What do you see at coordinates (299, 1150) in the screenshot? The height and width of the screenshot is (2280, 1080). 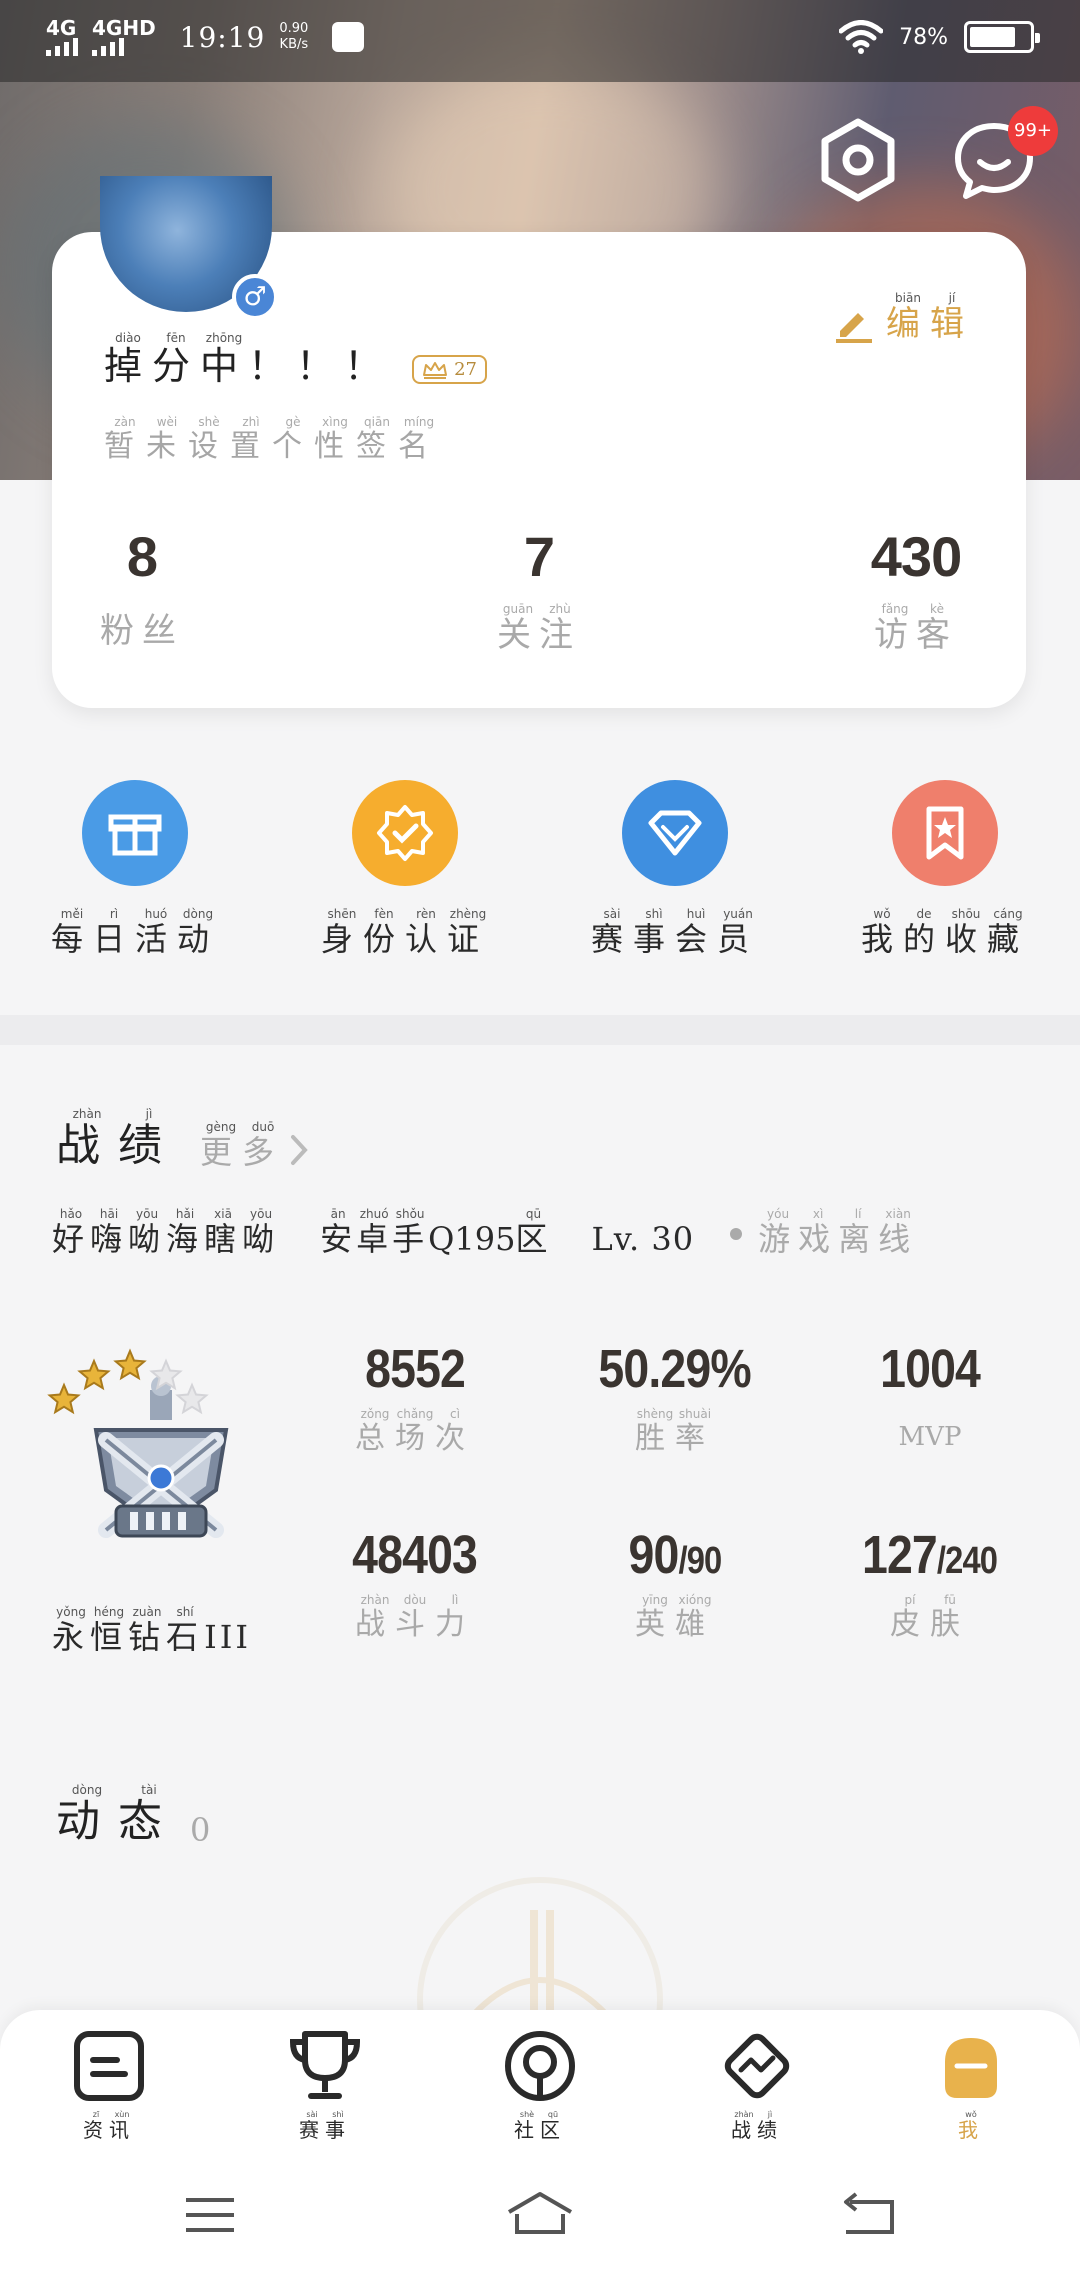 I see `chevron-right-icon` at bounding box center [299, 1150].